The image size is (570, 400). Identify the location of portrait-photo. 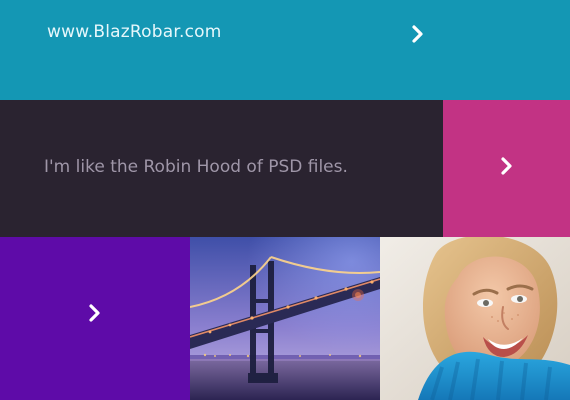
(475, 318).